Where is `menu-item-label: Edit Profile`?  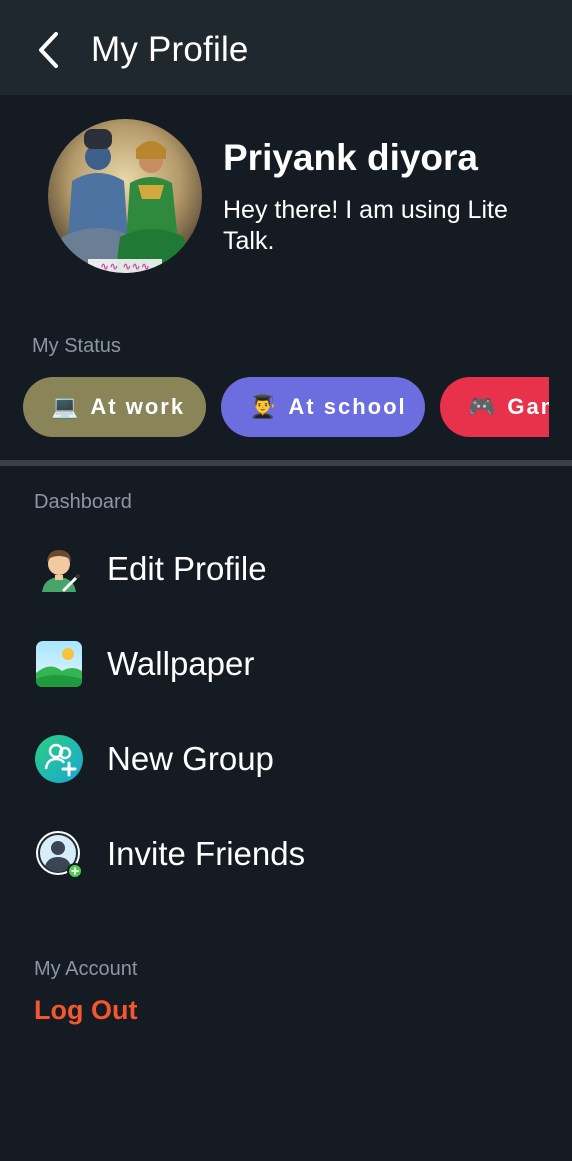
menu-item-label: Edit Profile is located at coordinates (187, 568).